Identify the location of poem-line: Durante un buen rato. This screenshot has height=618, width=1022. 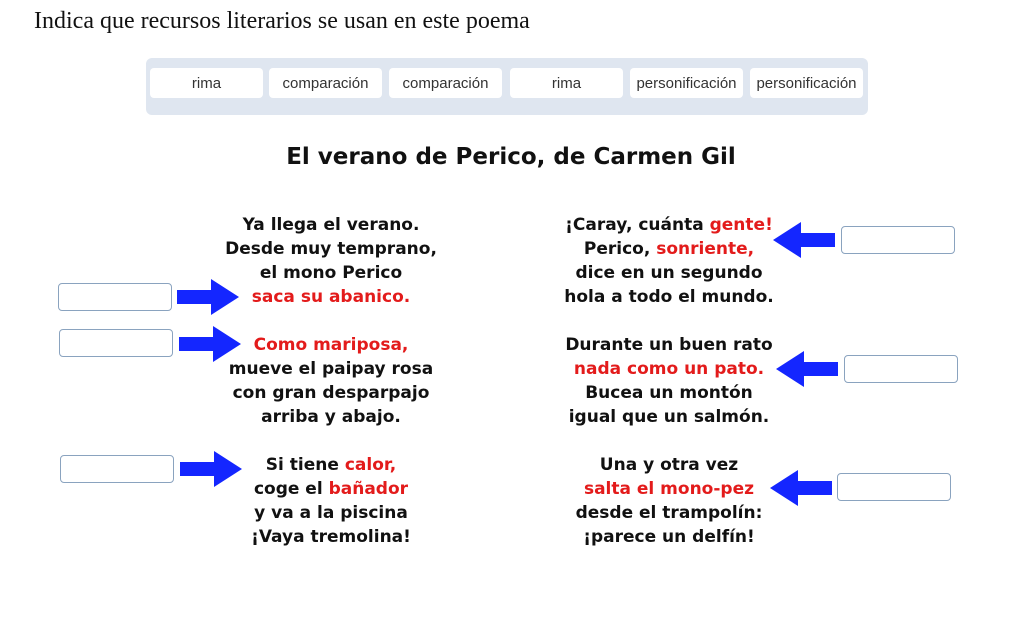
(669, 345).